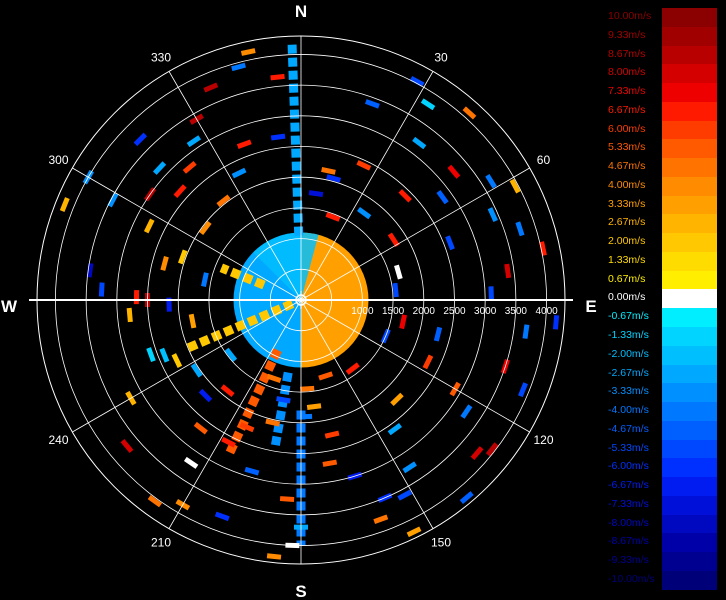 This screenshot has width=726, height=600. I want to click on range-tick-label: 3500, so click(516, 311).